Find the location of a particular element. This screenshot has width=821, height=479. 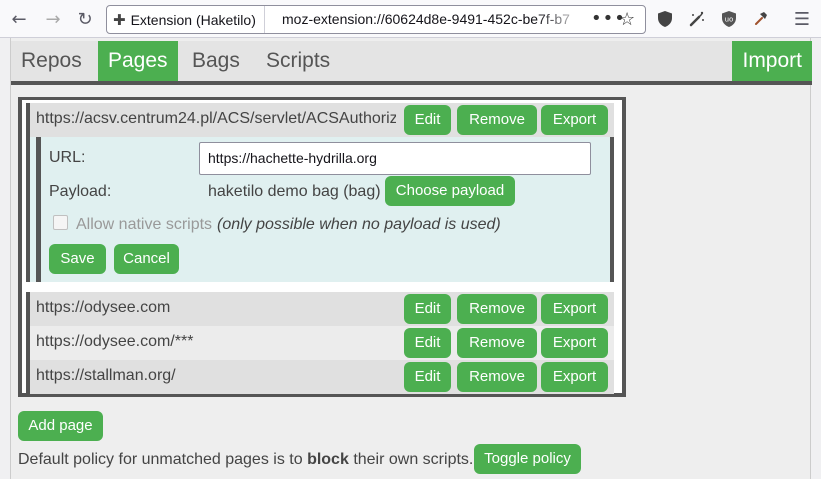

url-input: https://hachette-hydrilla.org is located at coordinates (395, 158).